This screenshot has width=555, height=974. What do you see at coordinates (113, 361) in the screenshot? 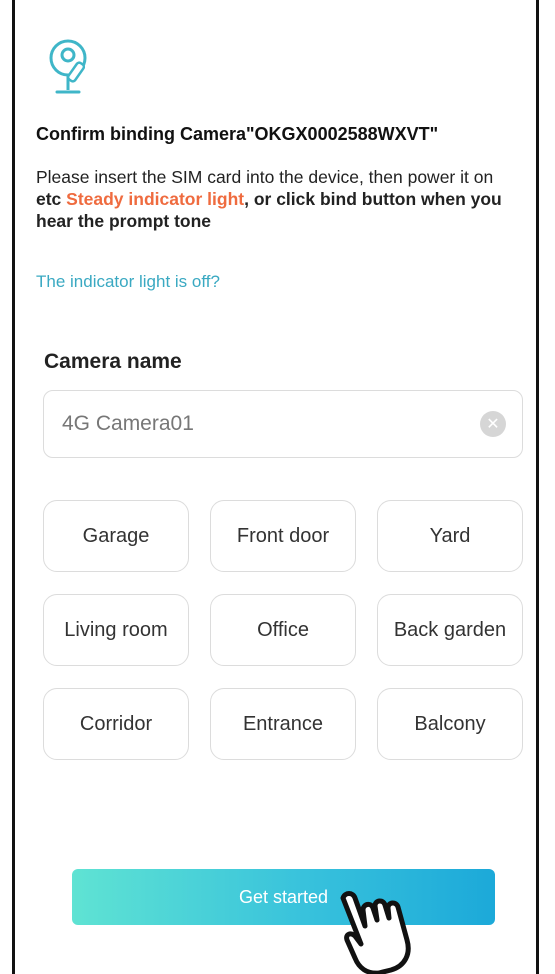
I see `camera-name-label: Camera name` at bounding box center [113, 361].